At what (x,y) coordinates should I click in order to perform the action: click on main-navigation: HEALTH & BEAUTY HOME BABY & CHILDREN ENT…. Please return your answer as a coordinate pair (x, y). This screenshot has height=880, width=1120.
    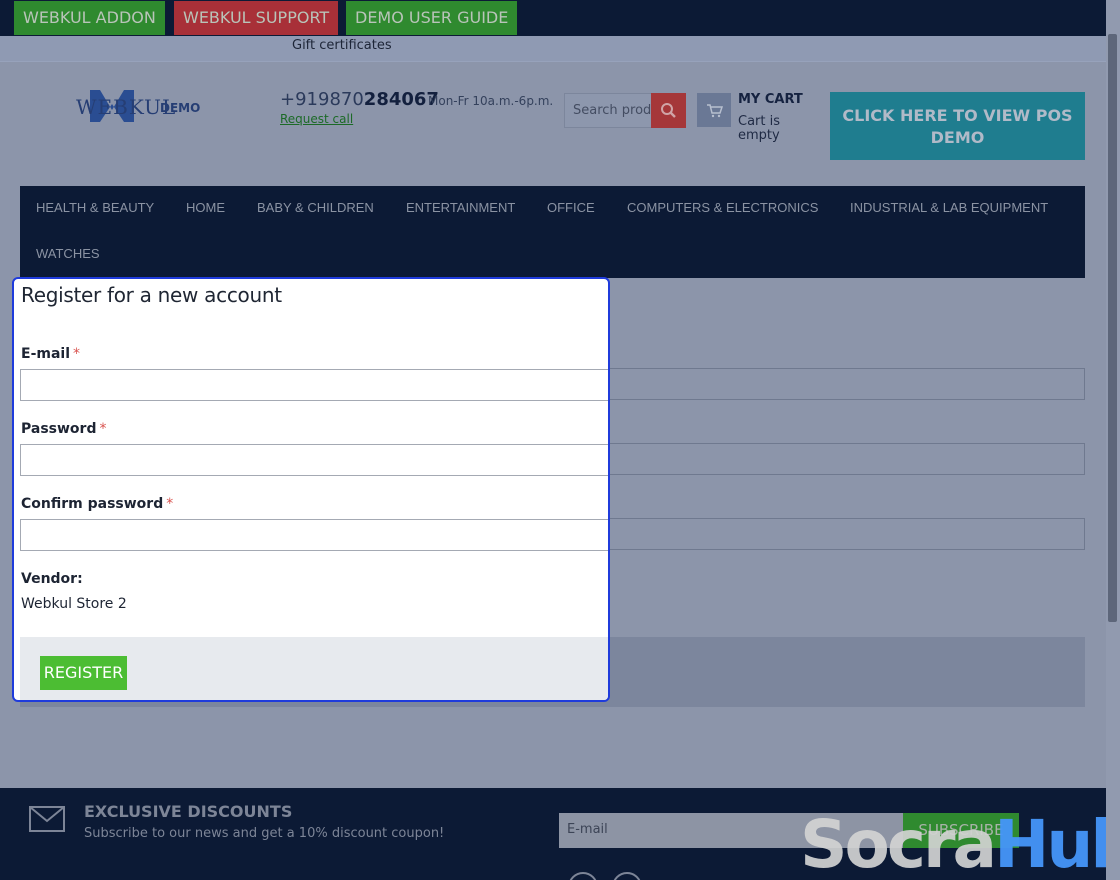
    Looking at the image, I should click on (552, 232).